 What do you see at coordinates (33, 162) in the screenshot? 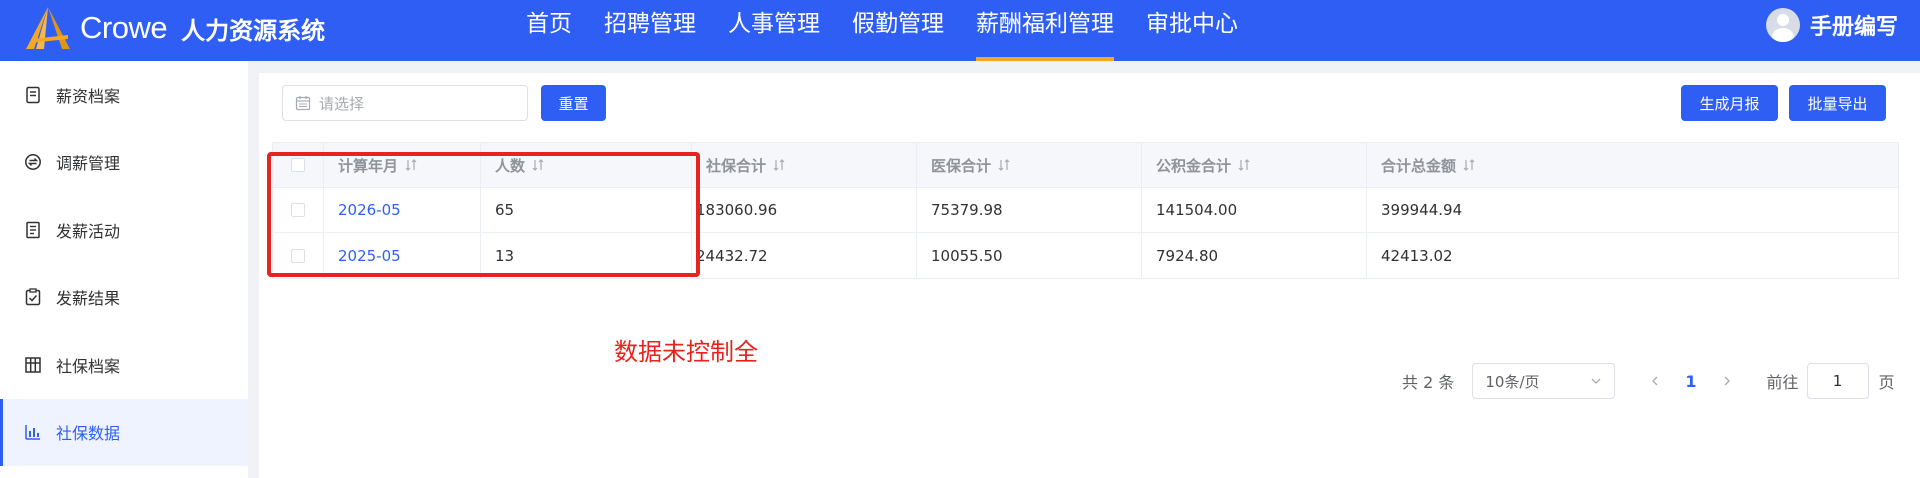
I see `exchange-icon` at bounding box center [33, 162].